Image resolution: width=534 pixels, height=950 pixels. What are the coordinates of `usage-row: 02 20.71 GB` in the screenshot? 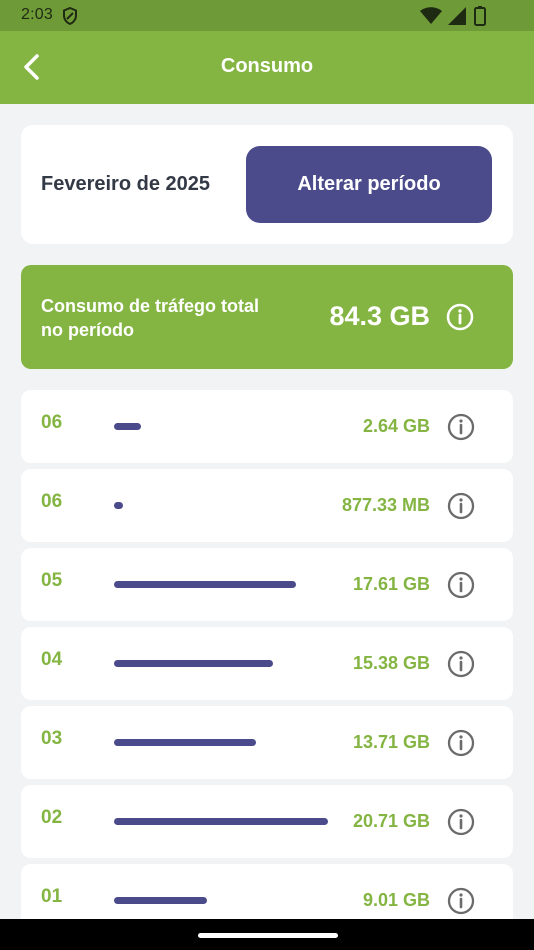 It's located at (267, 821).